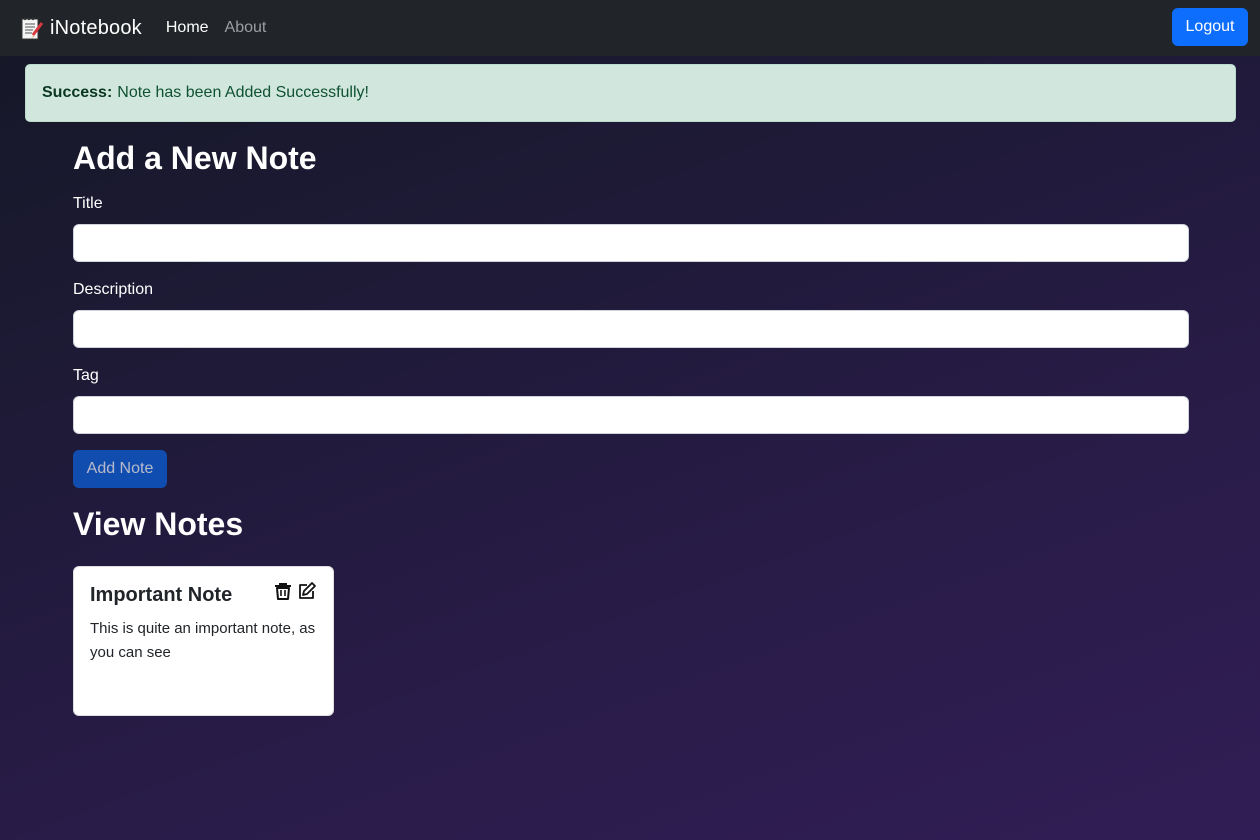 The height and width of the screenshot is (840, 1260). Describe the element at coordinates (187, 28) in the screenshot. I see `nav-home: Home` at that location.